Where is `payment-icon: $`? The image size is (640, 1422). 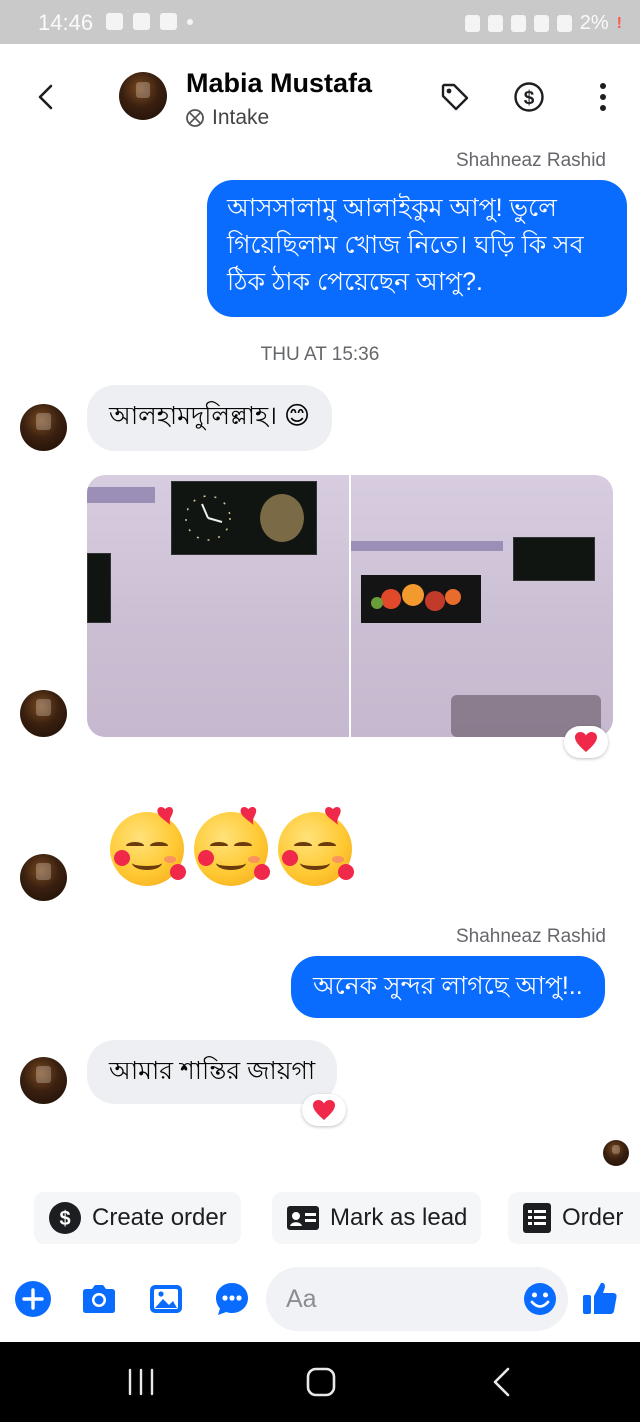 payment-icon: $ is located at coordinates (529, 97).